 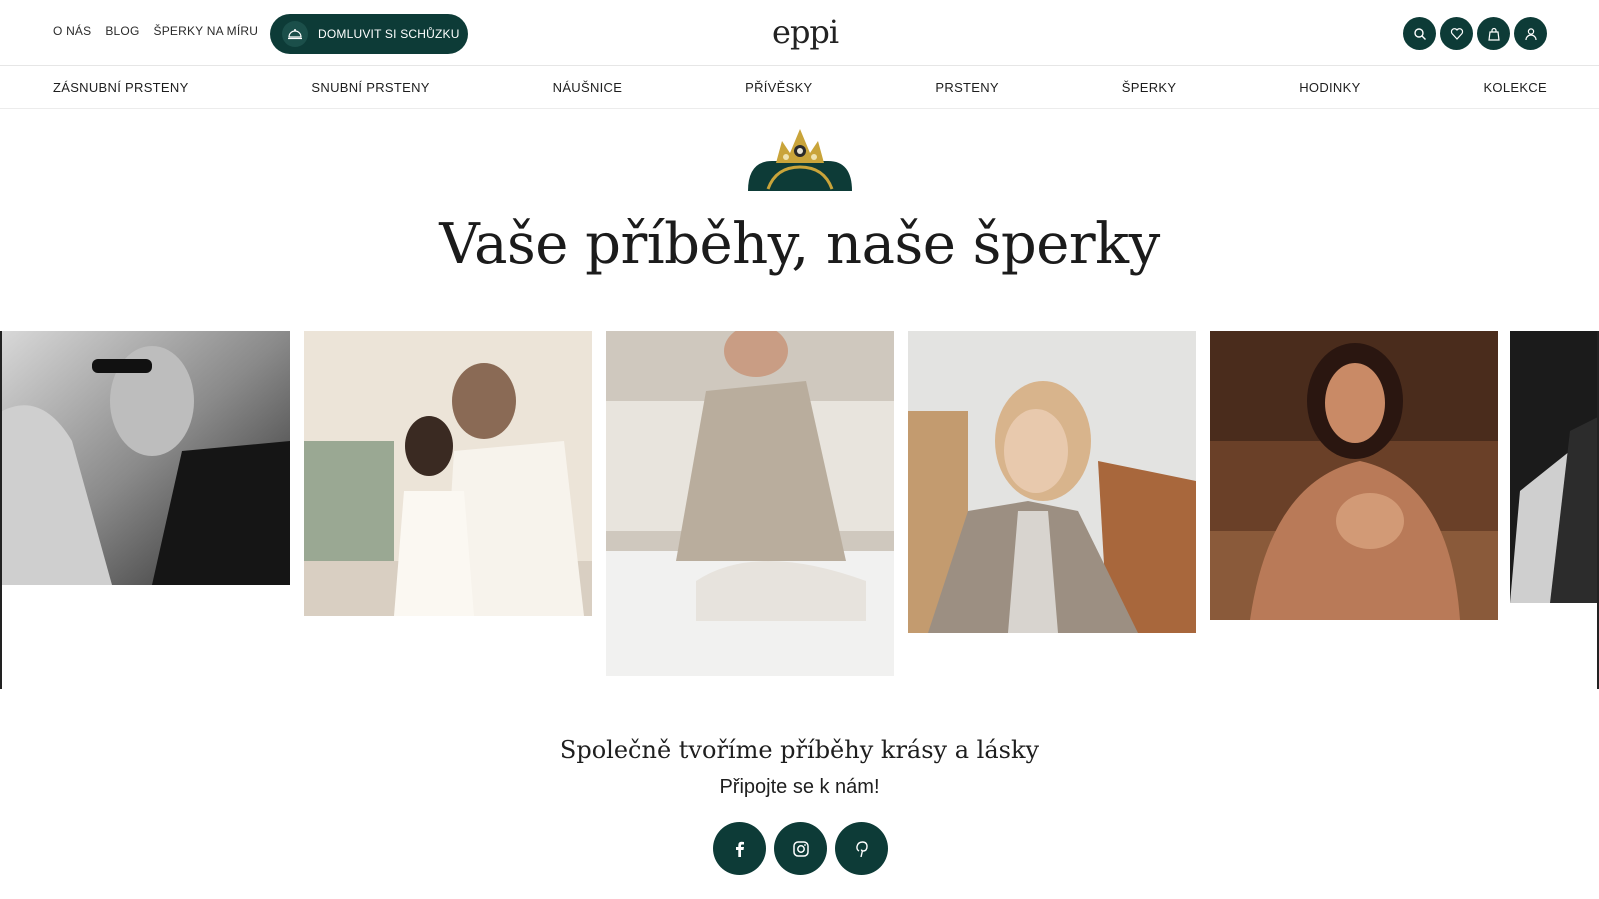 I want to click on bag-icon, so click(x=1493, y=33).